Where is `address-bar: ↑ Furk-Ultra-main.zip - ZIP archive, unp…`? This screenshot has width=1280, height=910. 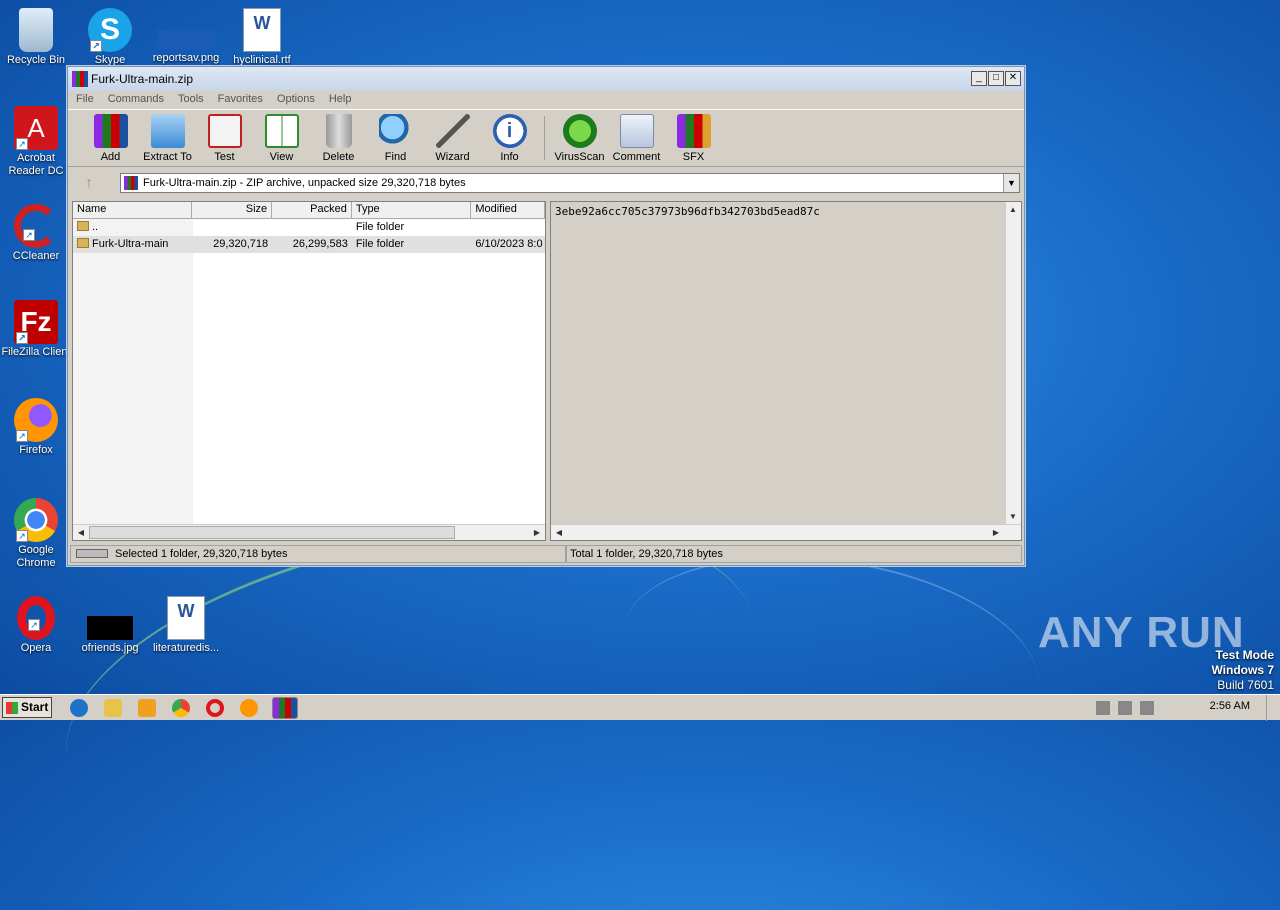
address-bar: ↑ Furk-Ultra-main.zip - ZIP archive, unp… is located at coordinates (547, 183).